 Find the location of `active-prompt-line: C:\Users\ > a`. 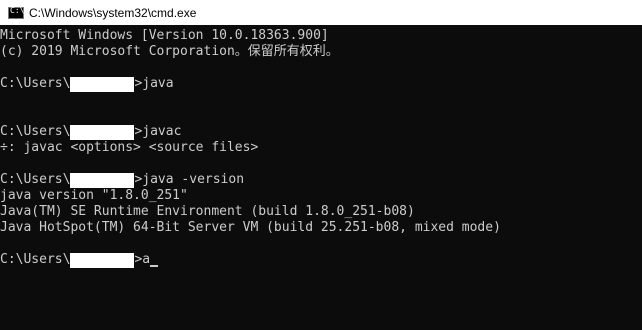

active-prompt-line: C:\Users\ > a is located at coordinates (321, 260).